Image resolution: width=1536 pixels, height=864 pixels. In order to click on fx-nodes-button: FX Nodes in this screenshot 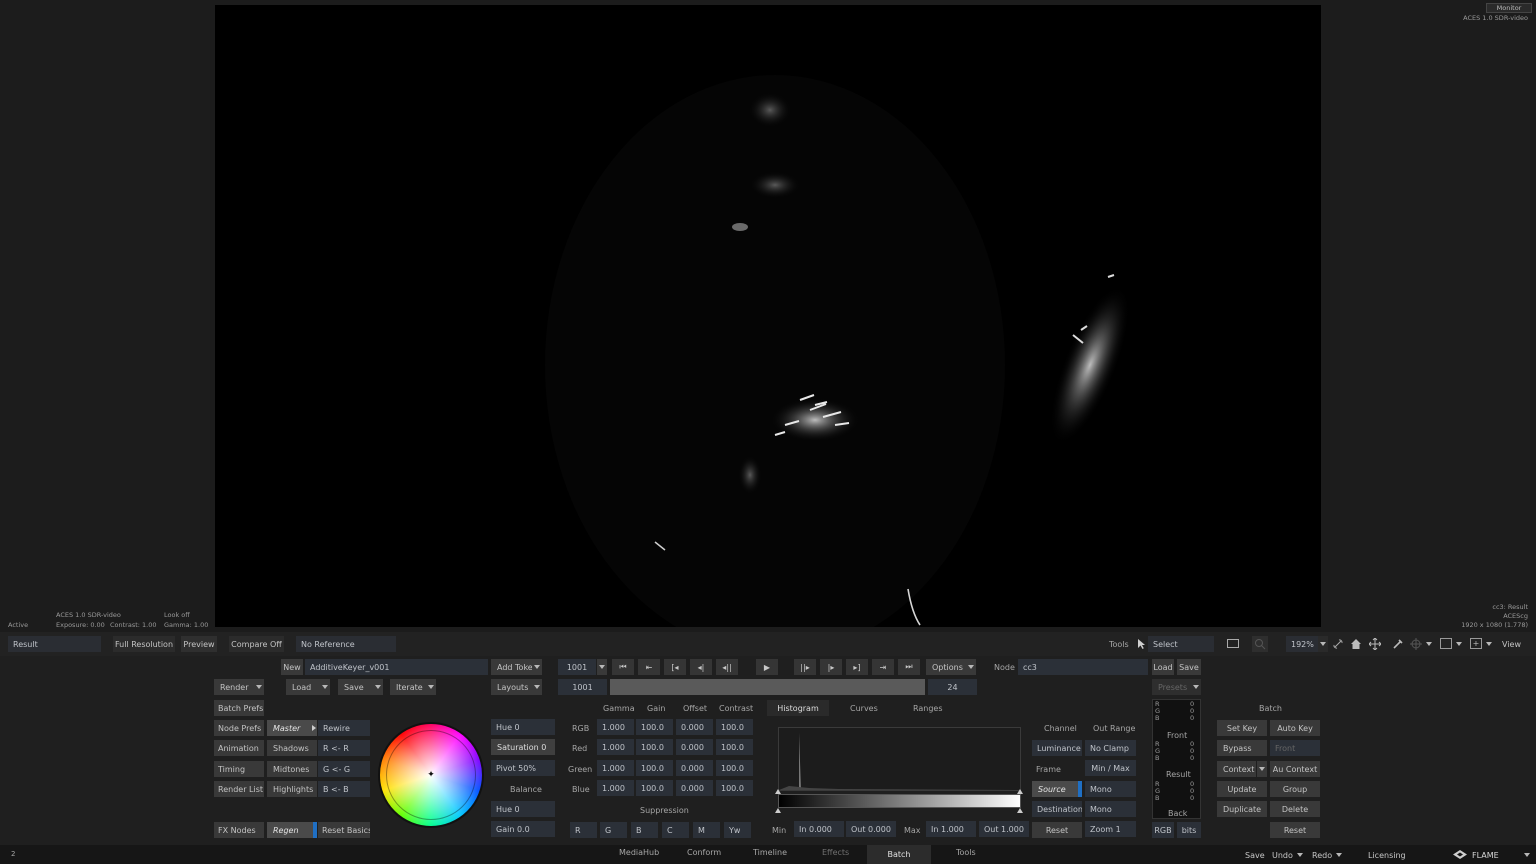, I will do `click(239, 830)`.